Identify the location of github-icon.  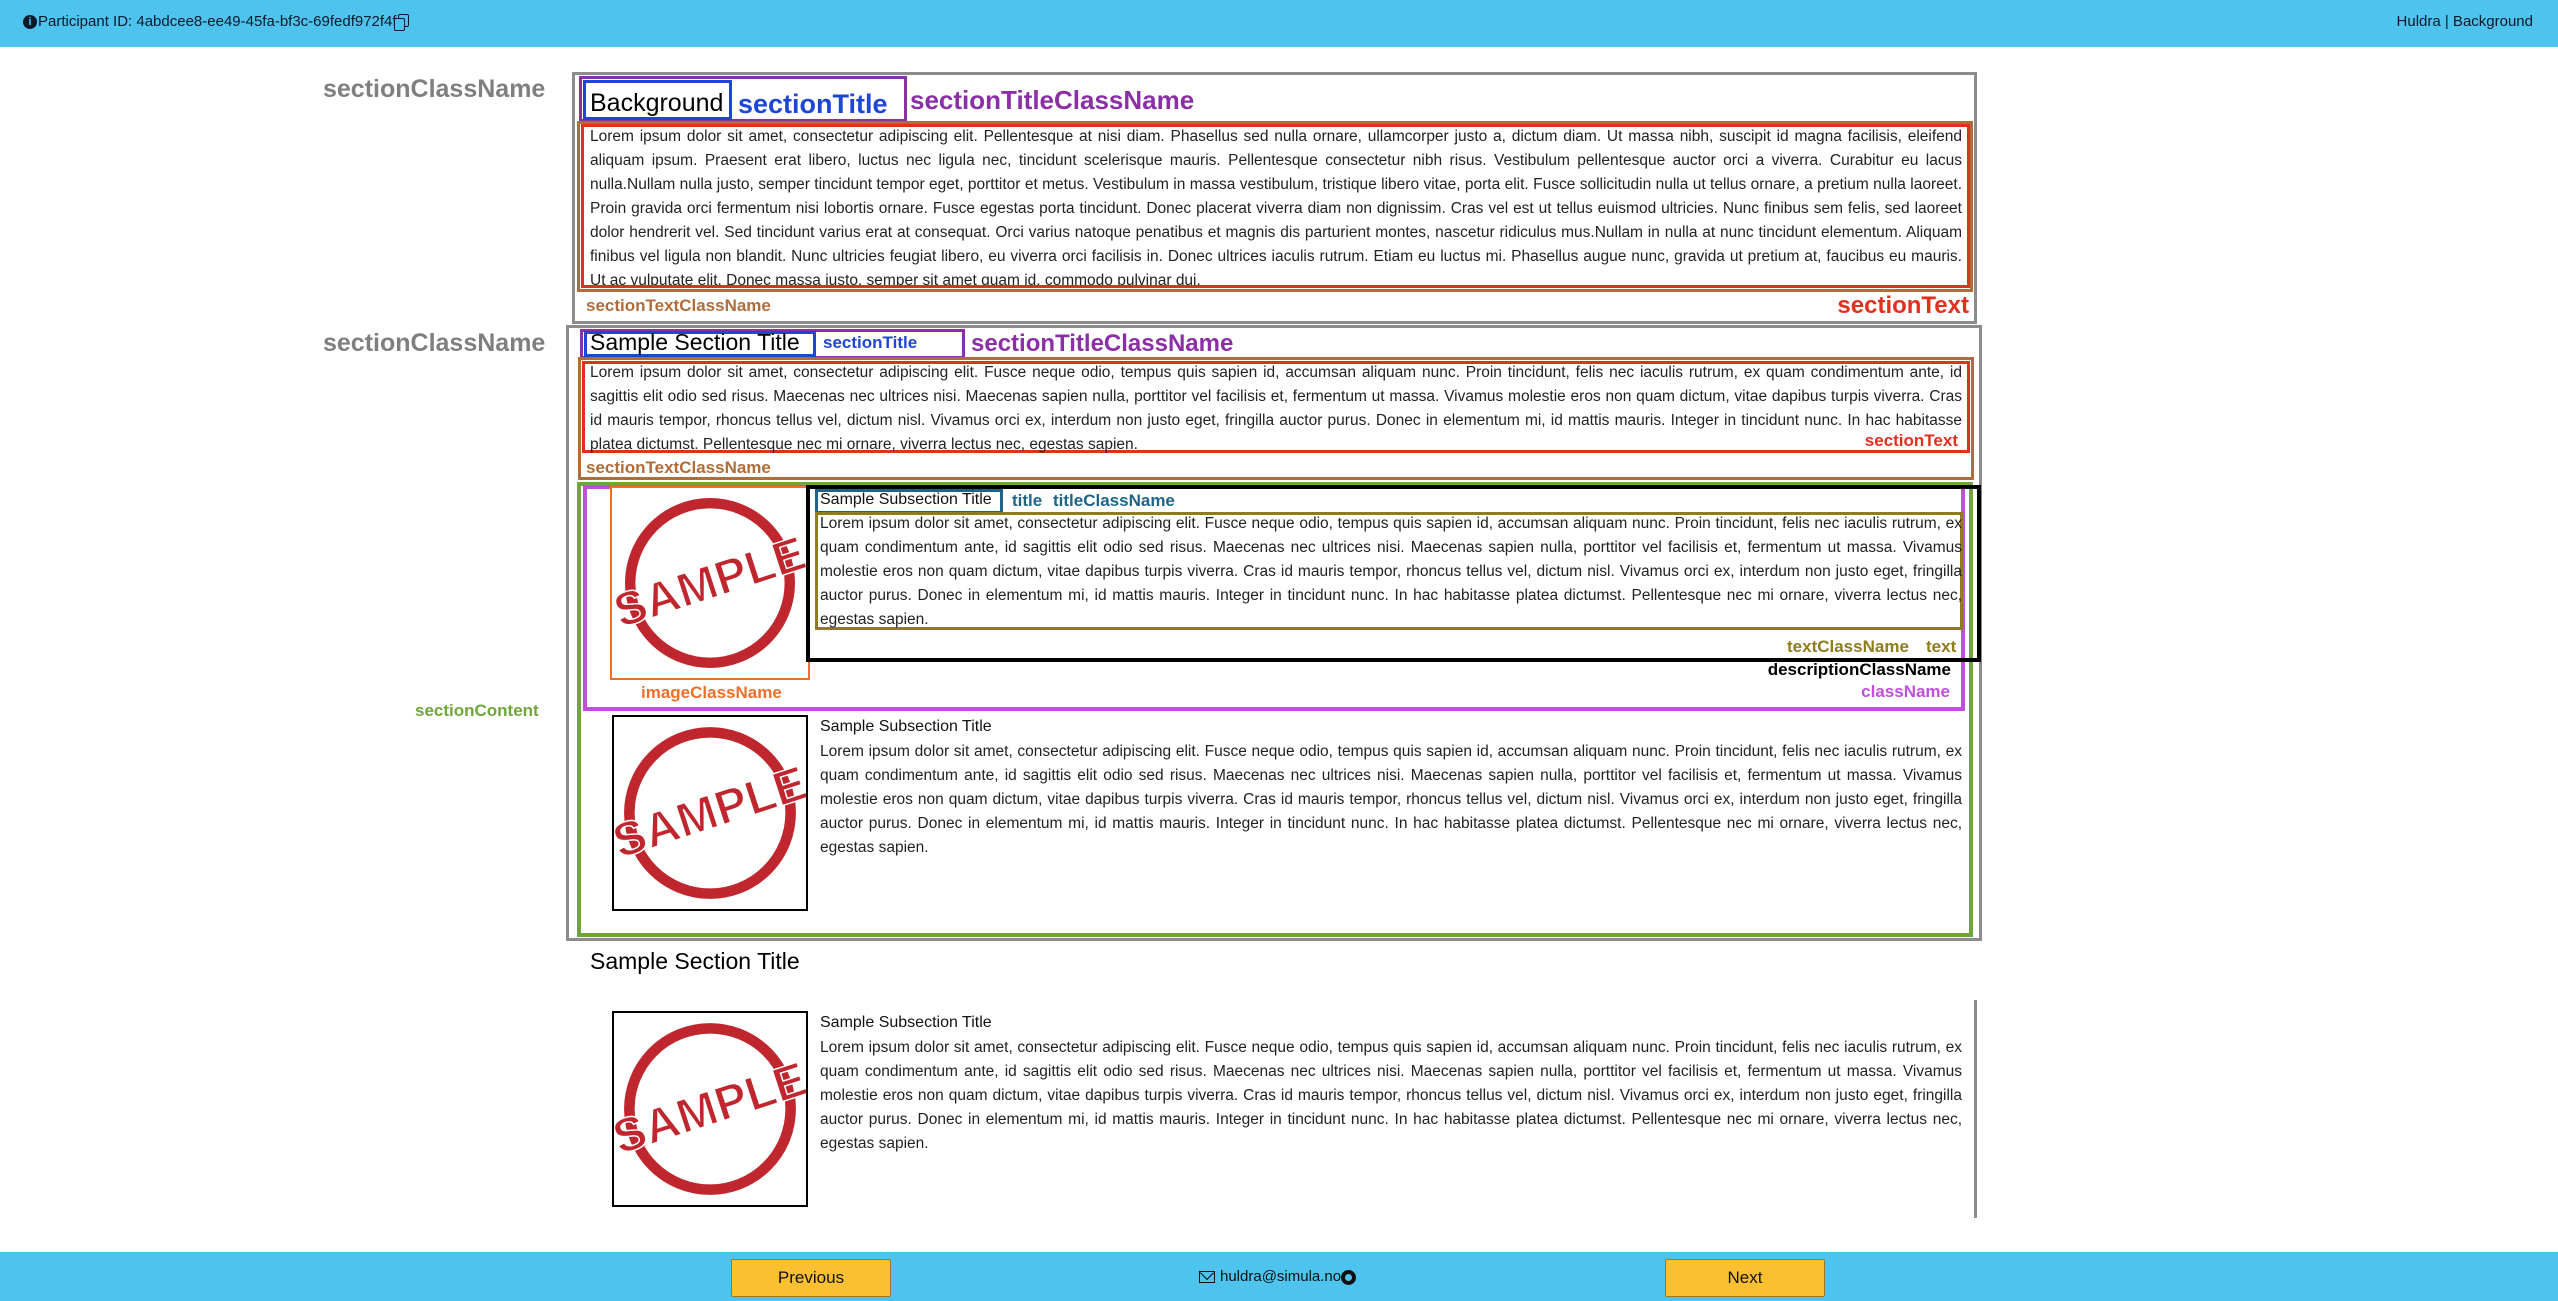
(1348, 1277).